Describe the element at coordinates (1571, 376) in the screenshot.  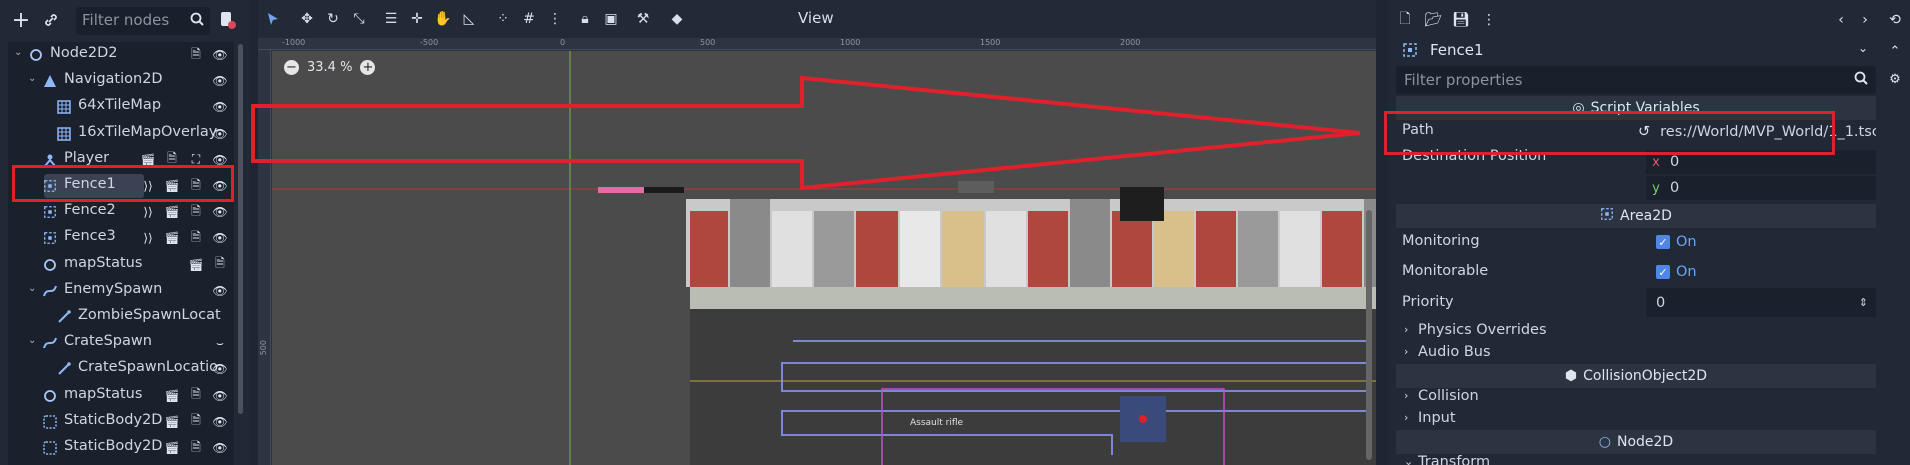
I see `cube-icon: ⬢` at that location.